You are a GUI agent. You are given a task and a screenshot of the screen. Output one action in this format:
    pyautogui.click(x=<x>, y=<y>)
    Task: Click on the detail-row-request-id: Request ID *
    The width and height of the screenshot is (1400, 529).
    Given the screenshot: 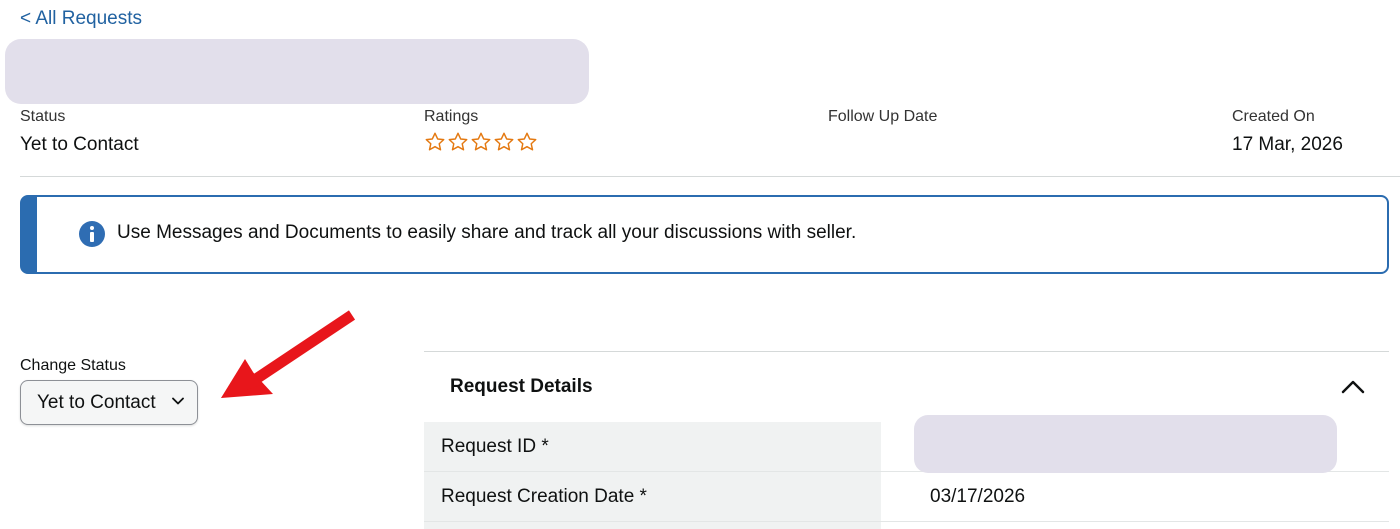 What is the action you would take?
    pyautogui.click(x=906, y=444)
    